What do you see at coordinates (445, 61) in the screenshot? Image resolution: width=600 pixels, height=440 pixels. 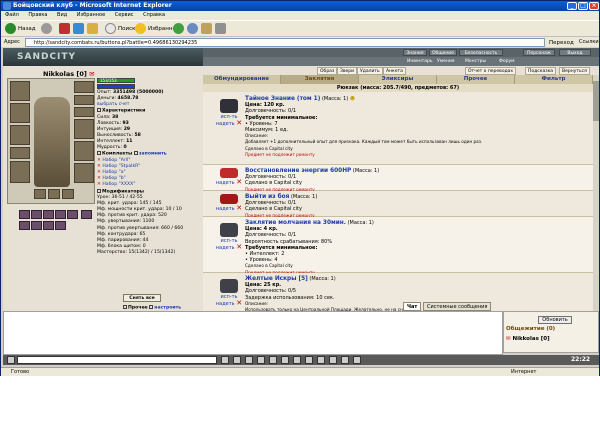 I see `nav-skills: Умения` at bounding box center [445, 61].